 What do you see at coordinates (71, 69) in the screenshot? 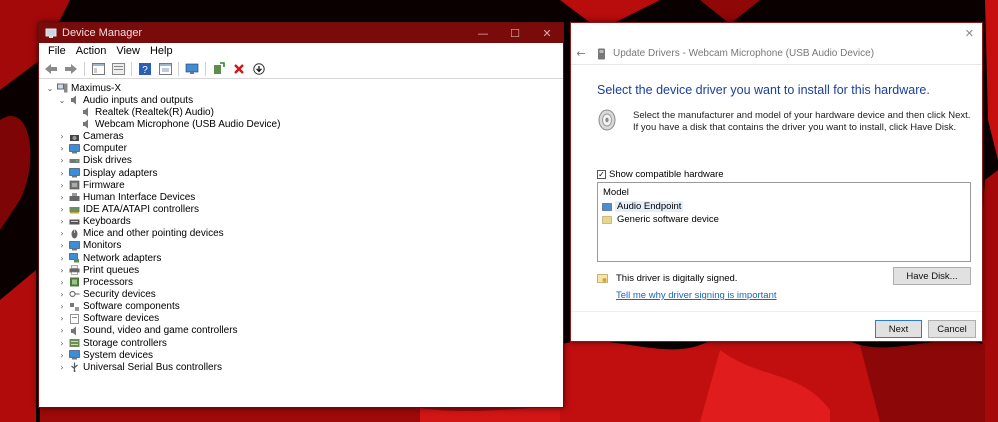
I see `forward-arrow-icon` at bounding box center [71, 69].